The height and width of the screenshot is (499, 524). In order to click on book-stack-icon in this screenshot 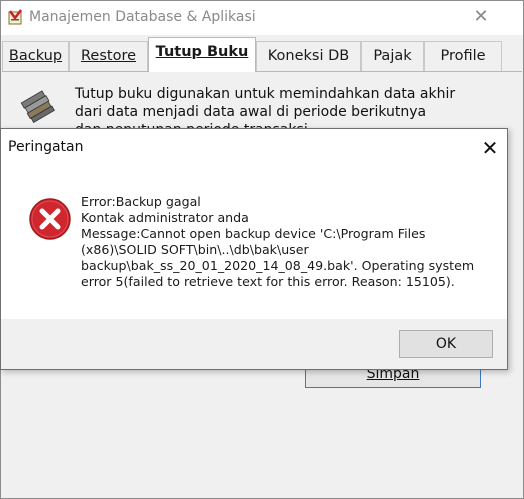, I will do `click(37, 106)`.